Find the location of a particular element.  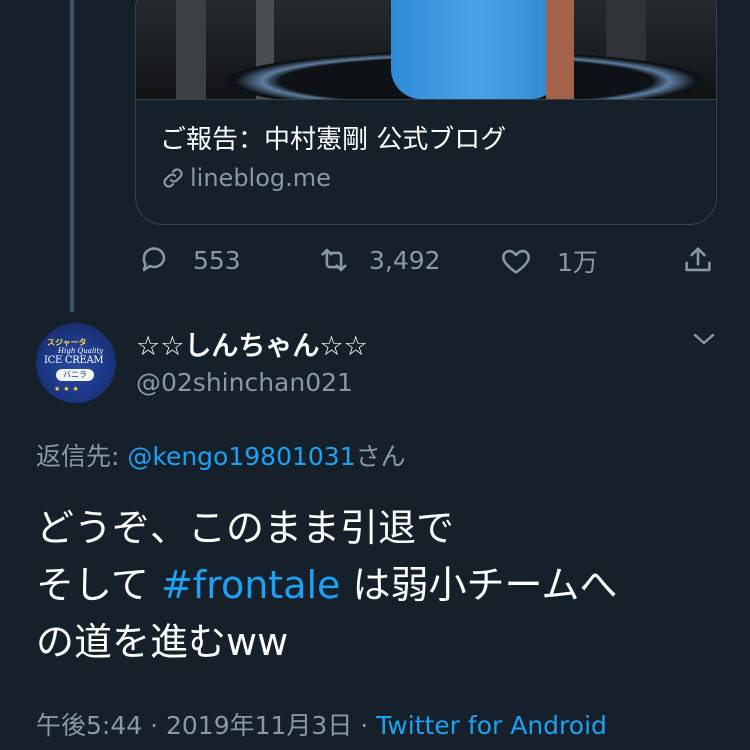

retweet-button: 3,492 is located at coordinates (379, 260).